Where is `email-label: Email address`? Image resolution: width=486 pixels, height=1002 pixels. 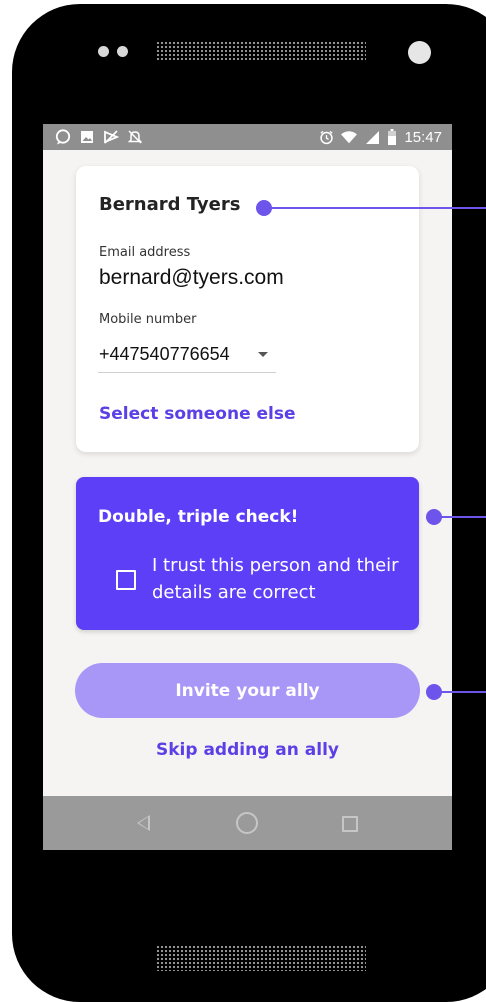 email-label: Email address is located at coordinates (145, 252).